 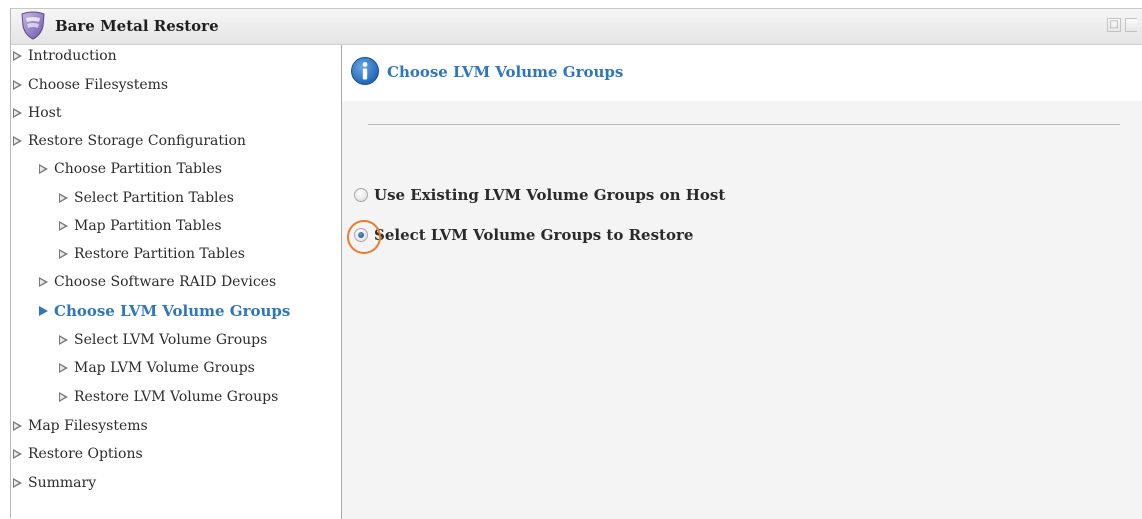 I want to click on window-title: Bare Metal Restore, so click(x=137, y=26).